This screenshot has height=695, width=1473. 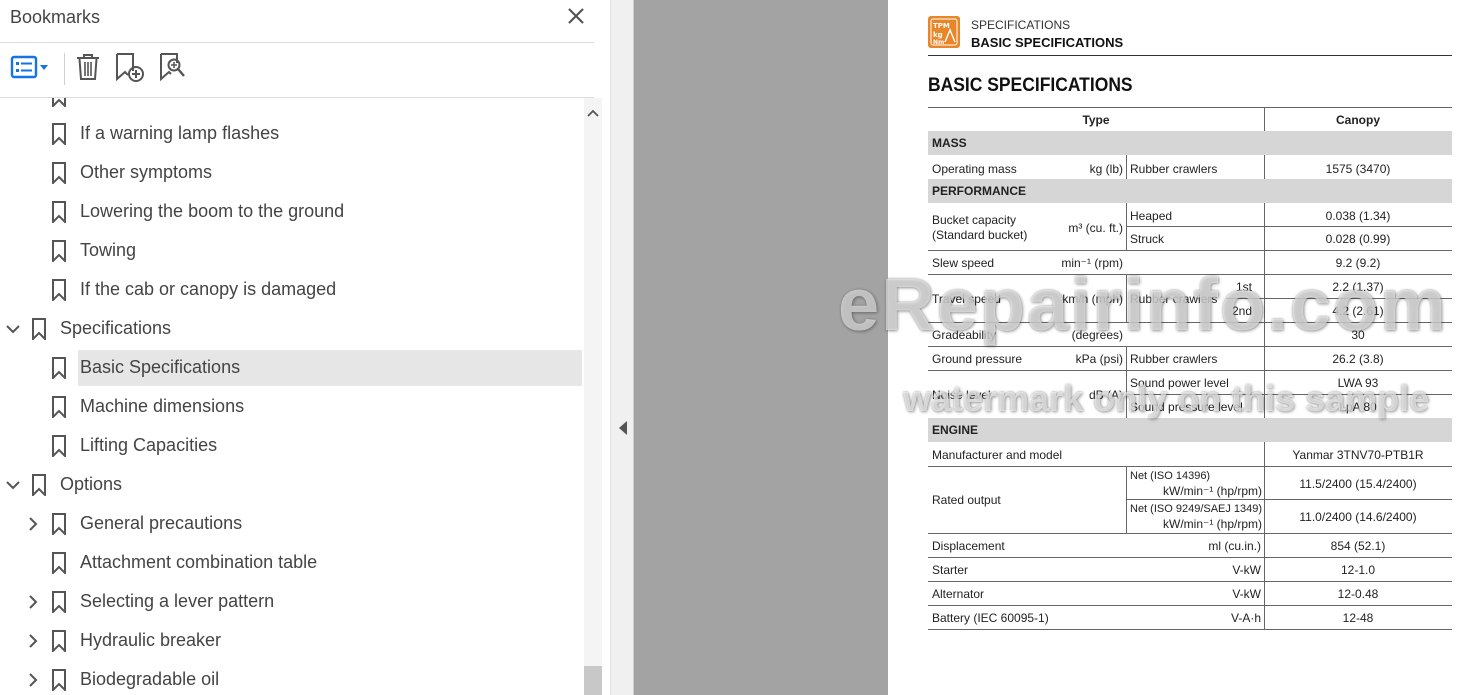 I want to click on row-value: 1575 (3470), so click(x=1358, y=169).